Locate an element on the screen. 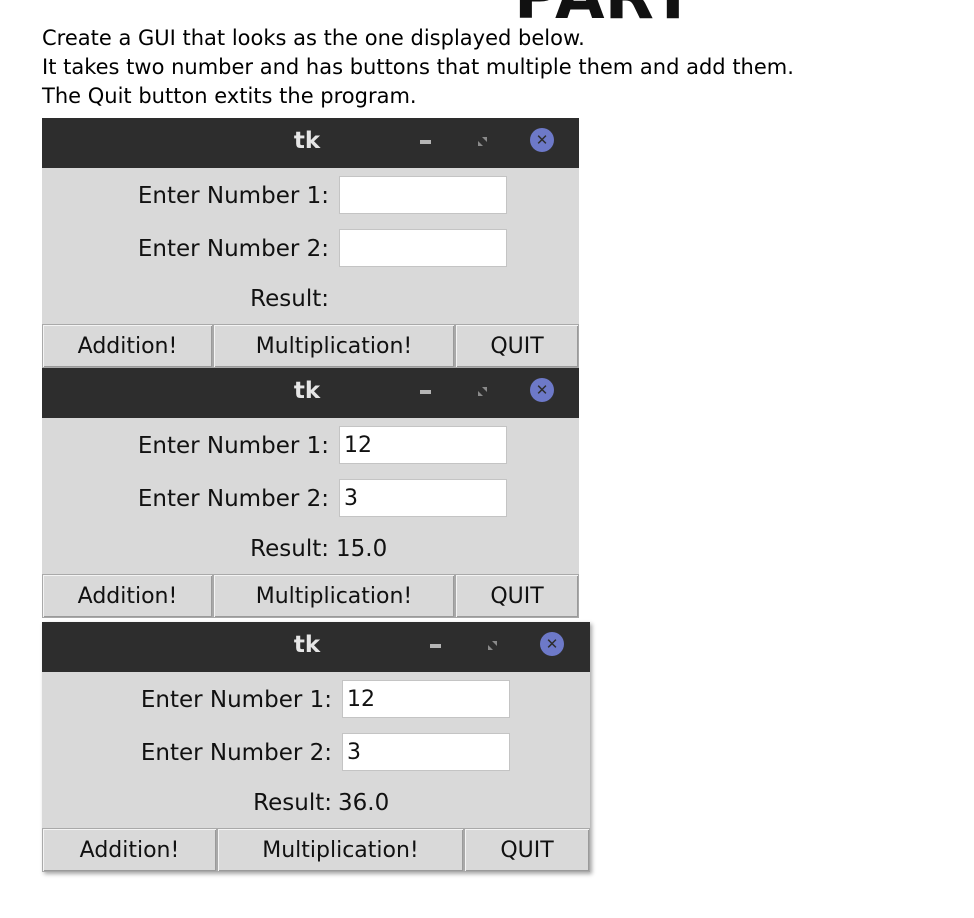  result-value: 15.0 is located at coordinates (362, 549).